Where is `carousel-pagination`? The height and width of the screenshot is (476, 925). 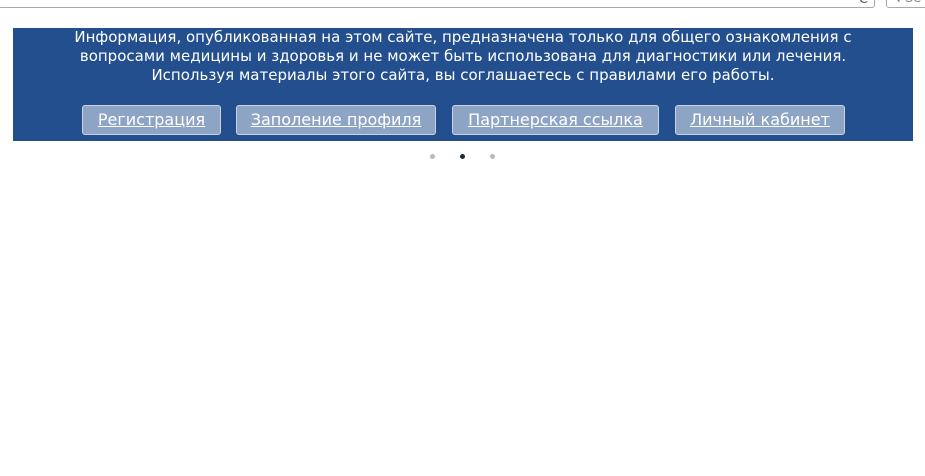
carousel-pagination is located at coordinates (462, 157).